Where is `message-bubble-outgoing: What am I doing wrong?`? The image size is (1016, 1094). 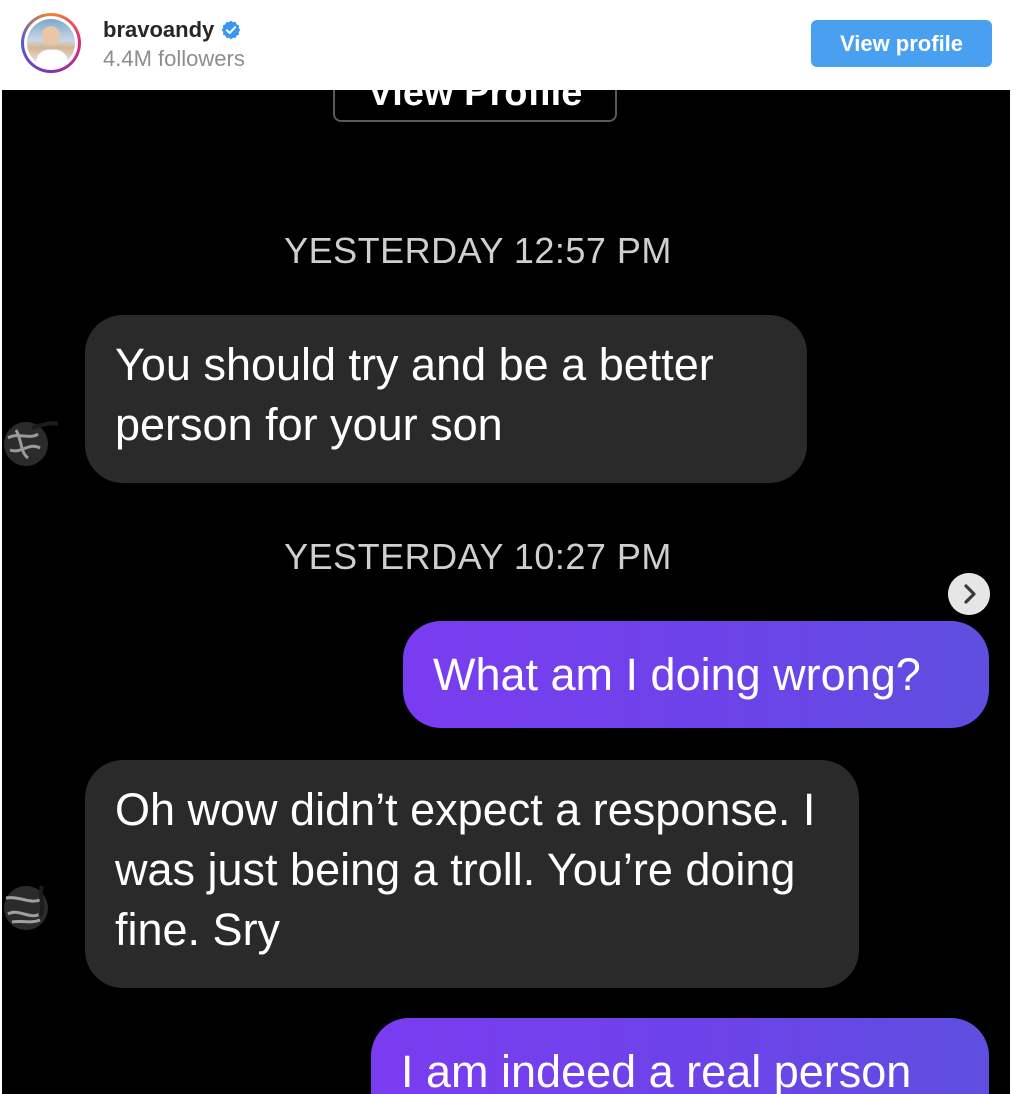 message-bubble-outgoing: What am I doing wrong? is located at coordinates (696, 674).